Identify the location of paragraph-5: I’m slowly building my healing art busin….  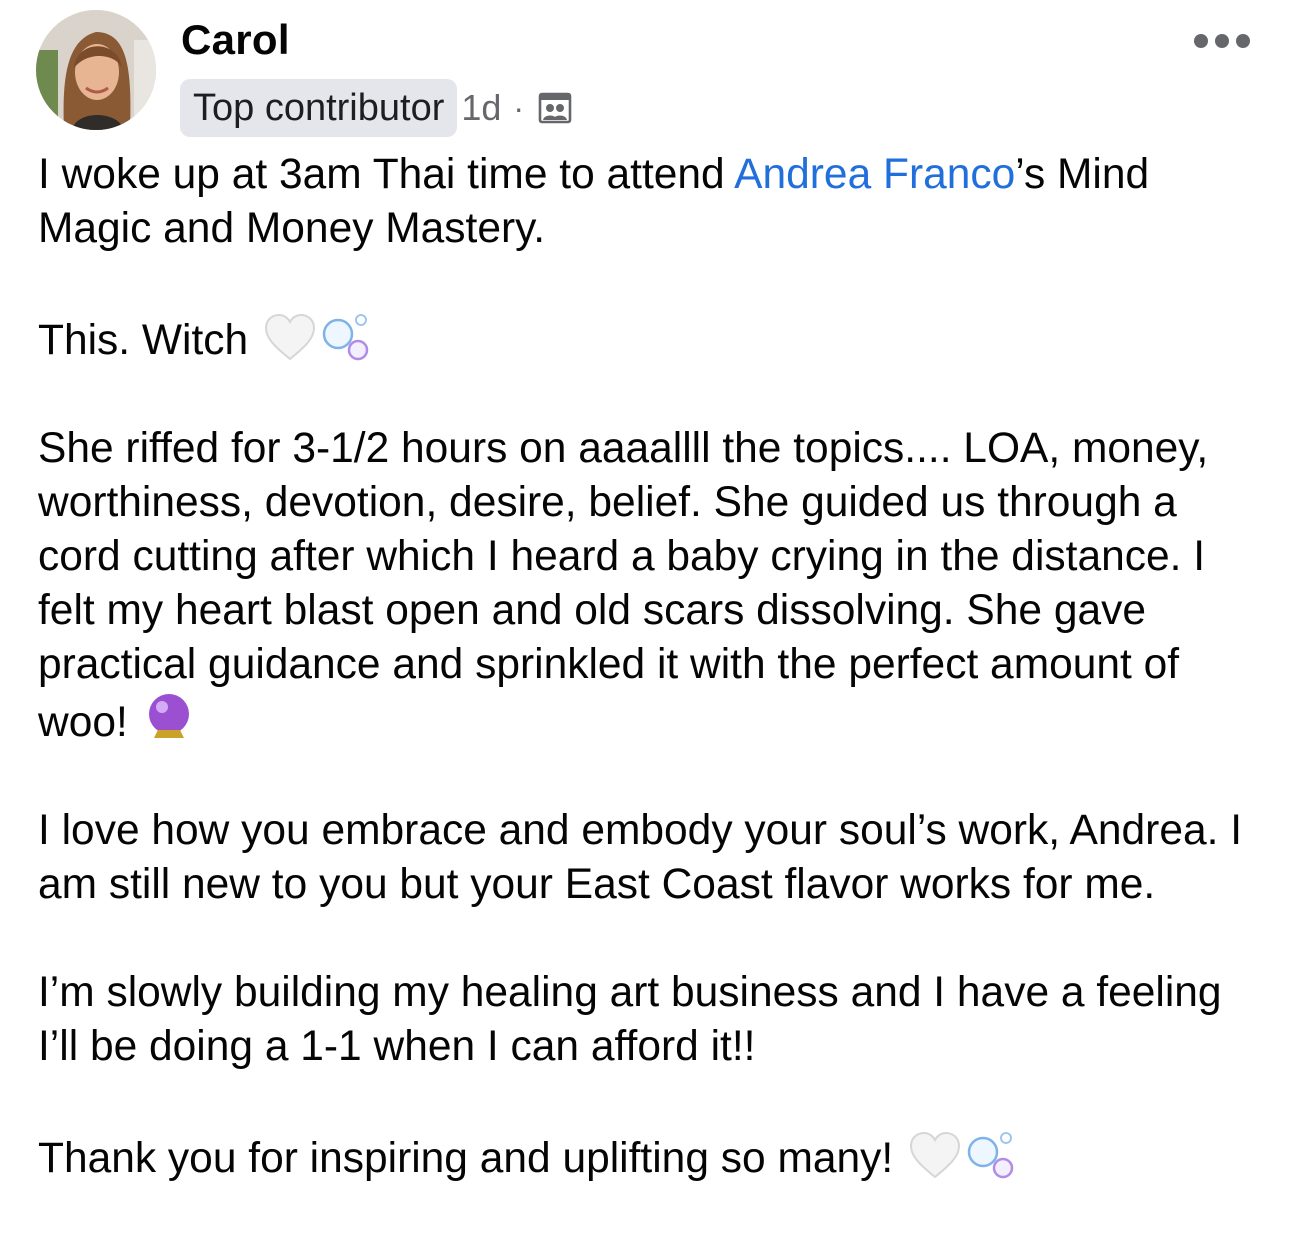
(653, 1020).